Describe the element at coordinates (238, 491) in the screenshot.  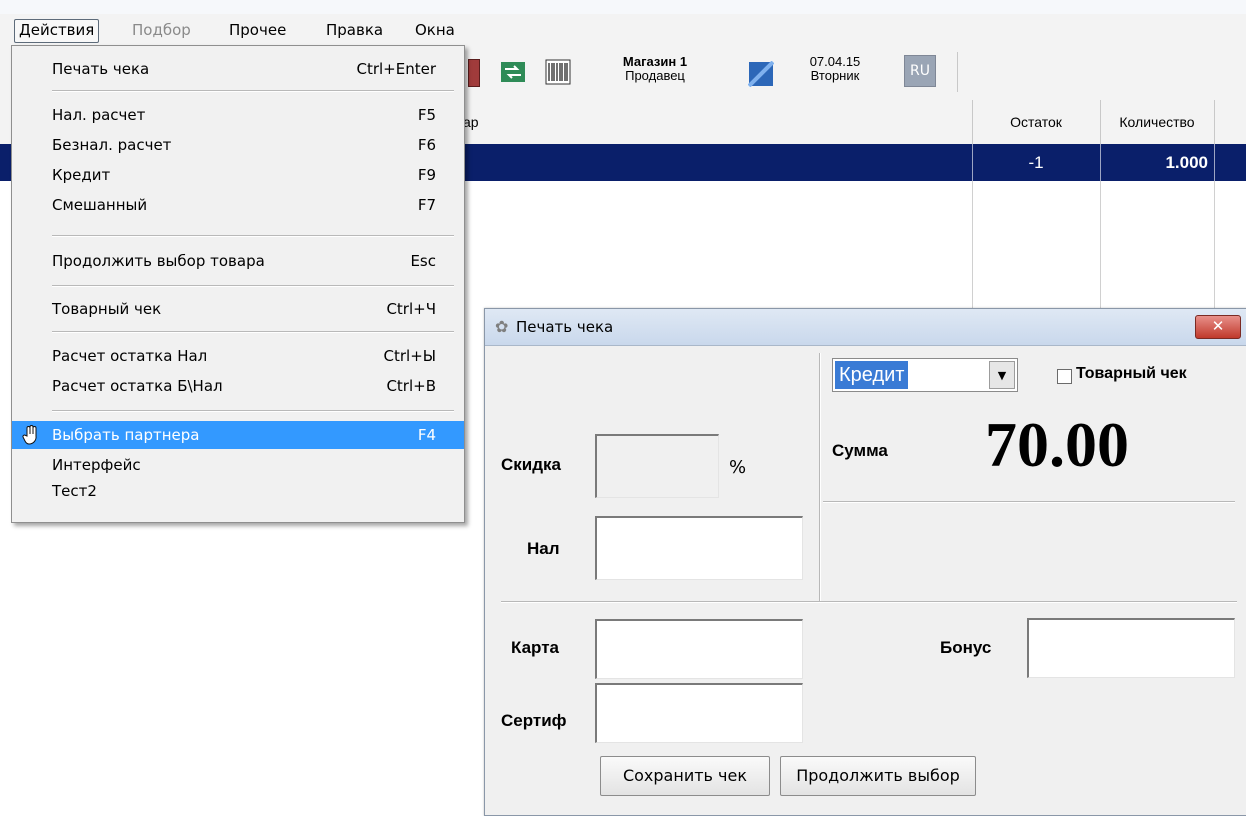
I see `menu-item-test2: Тест2` at that location.